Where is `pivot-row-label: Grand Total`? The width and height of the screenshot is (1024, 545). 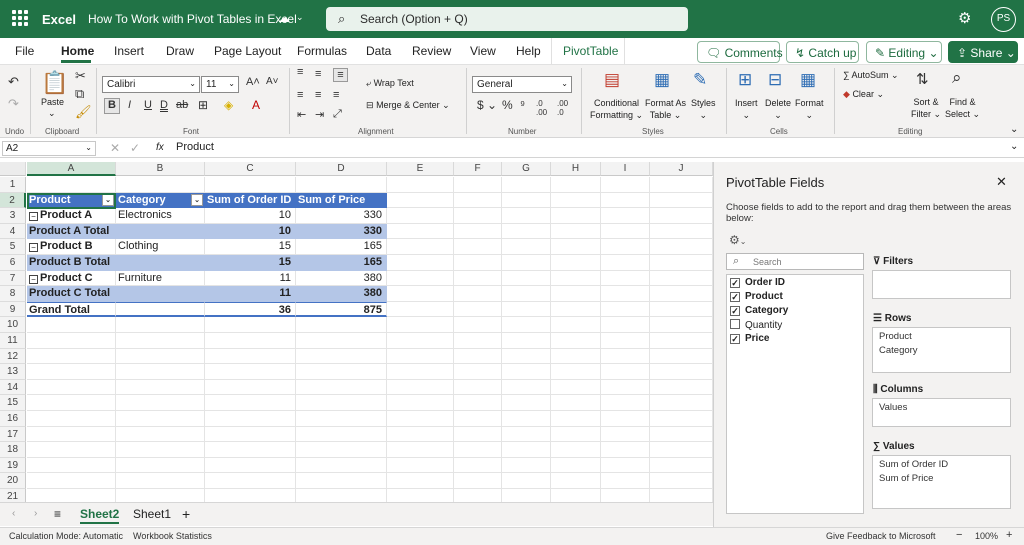
pivot-row-label: Grand Total is located at coordinates (71, 309).